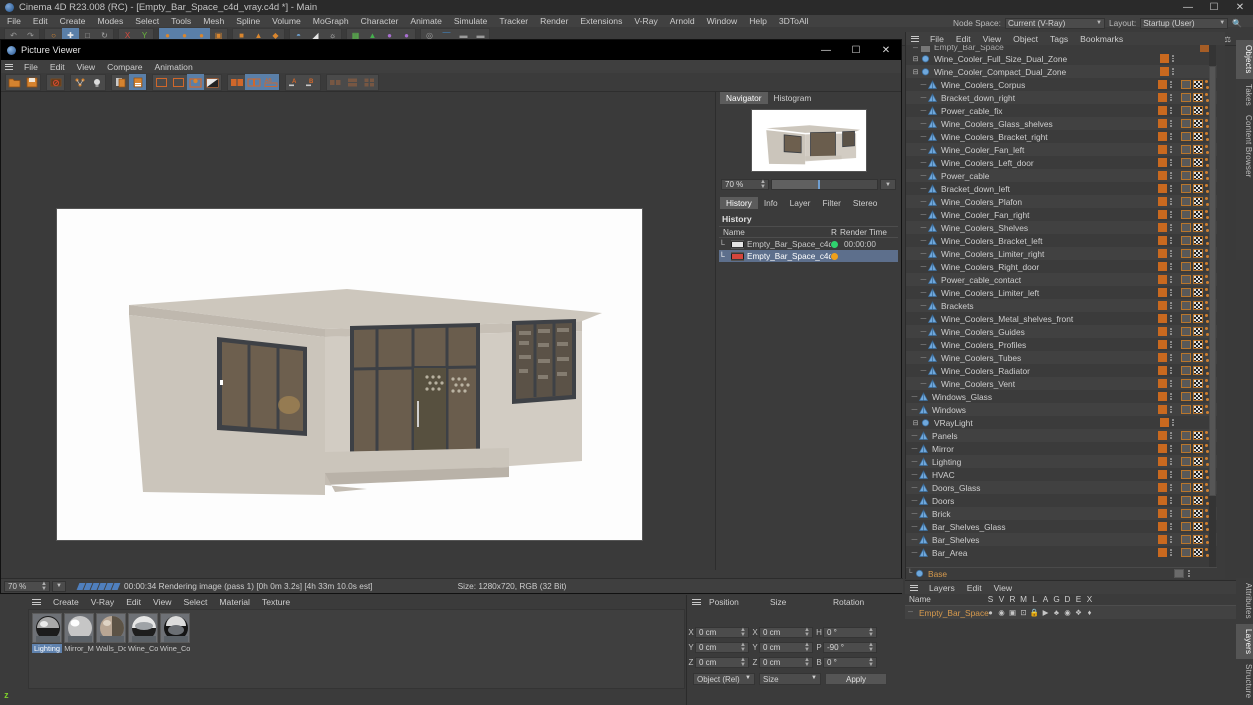  Describe the element at coordinates (850, 662) in the screenshot. I see `rotation-b-input: 0 ° ▲ ▼` at that location.